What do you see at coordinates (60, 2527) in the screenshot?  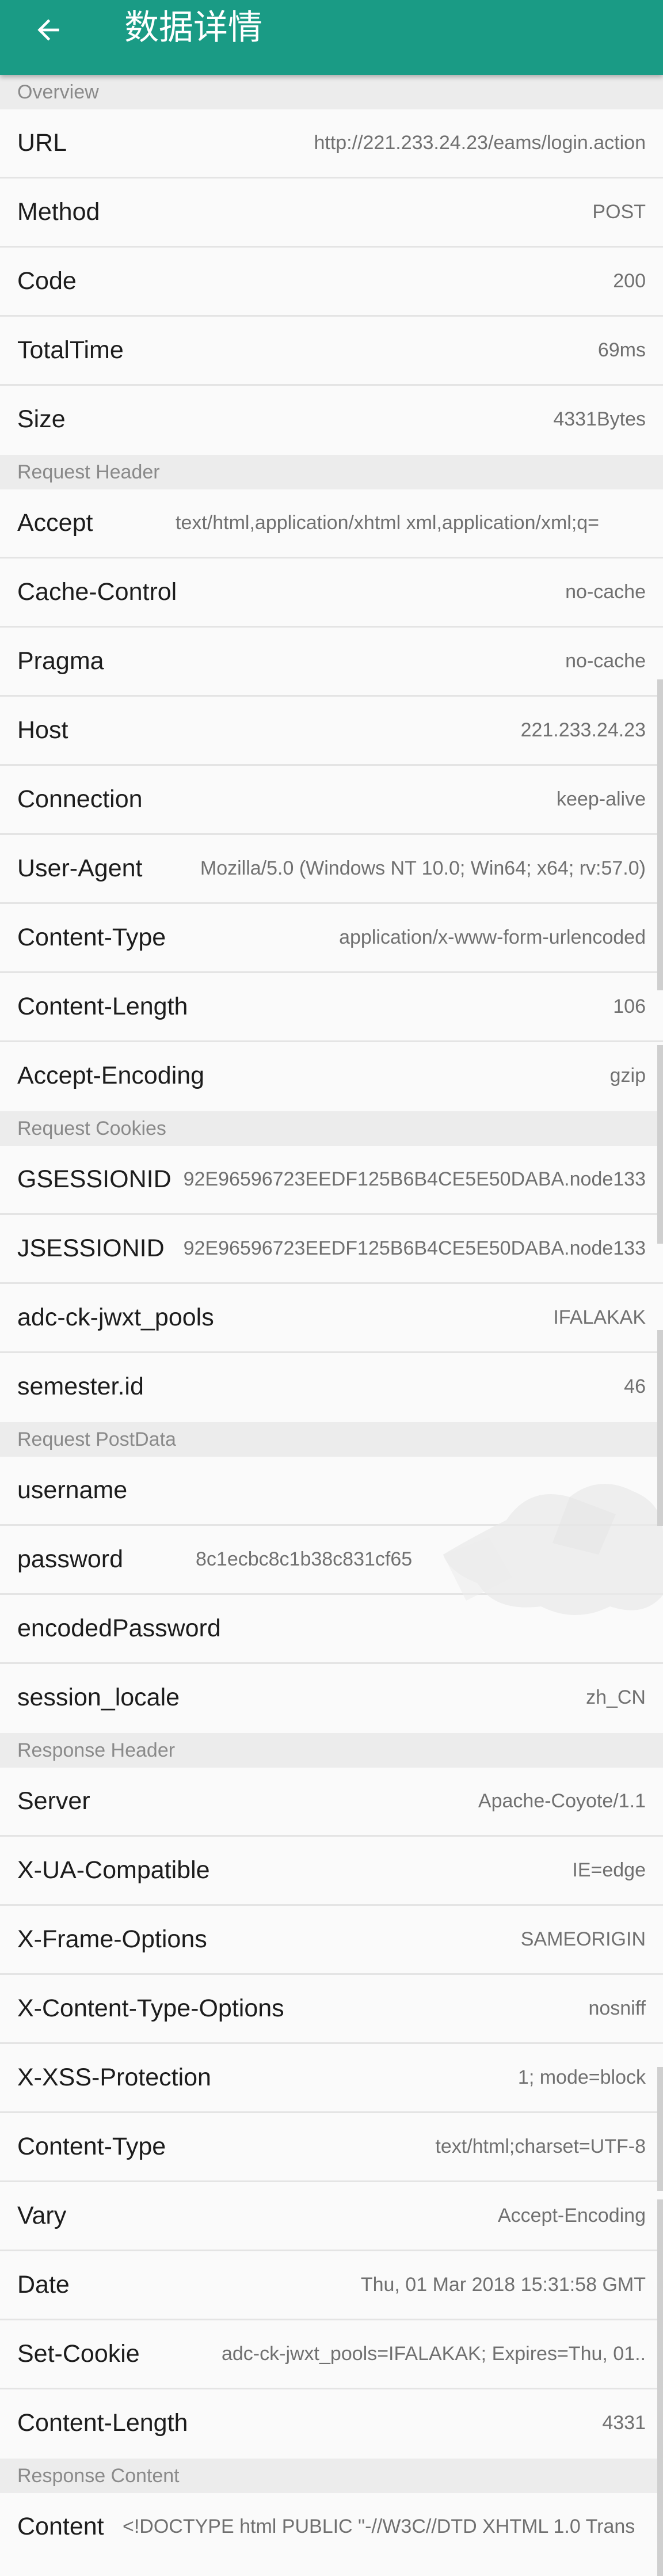 I see `row-key: Content` at bounding box center [60, 2527].